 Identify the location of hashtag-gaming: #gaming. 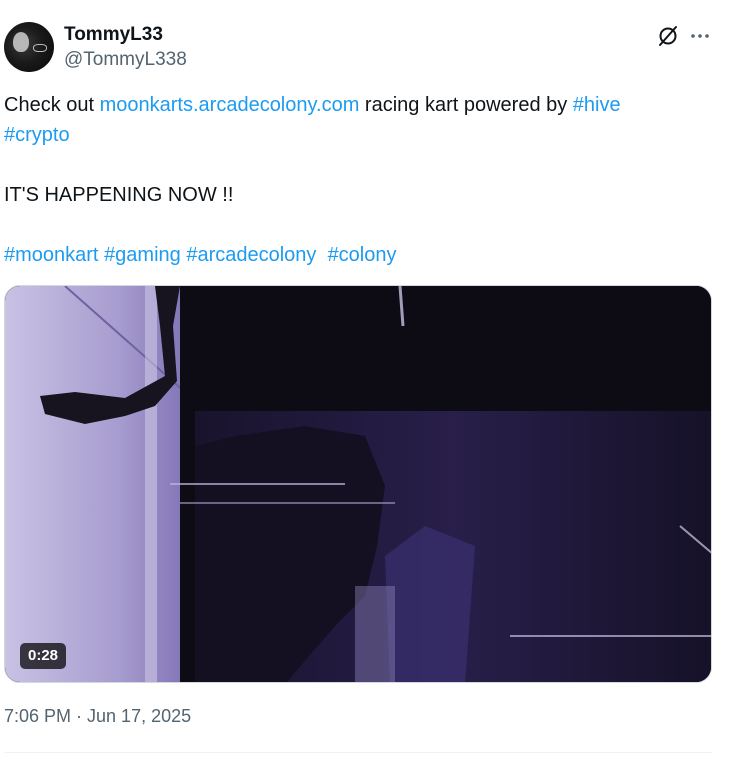
(142, 255).